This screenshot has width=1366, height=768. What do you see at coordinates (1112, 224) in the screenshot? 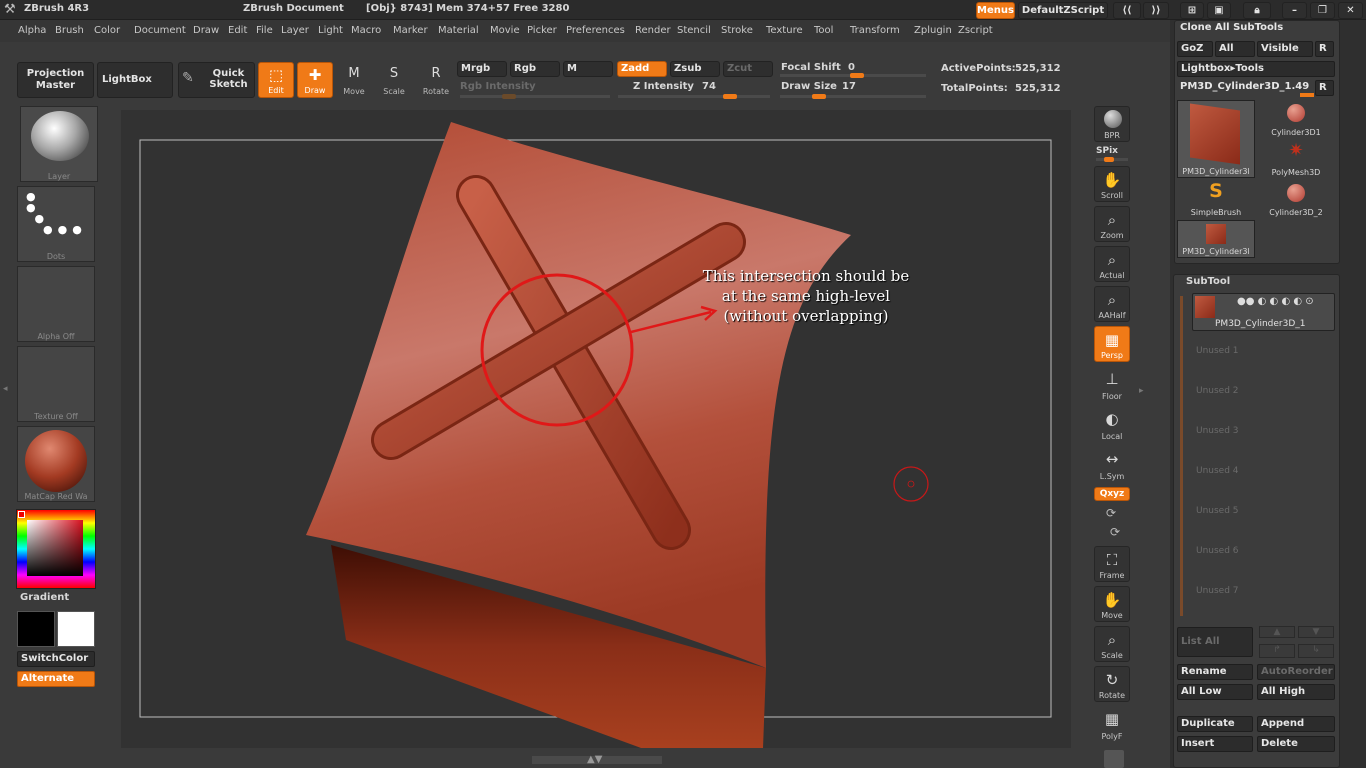
I see `zoom-button: ⌕ Zoom` at bounding box center [1112, 224].